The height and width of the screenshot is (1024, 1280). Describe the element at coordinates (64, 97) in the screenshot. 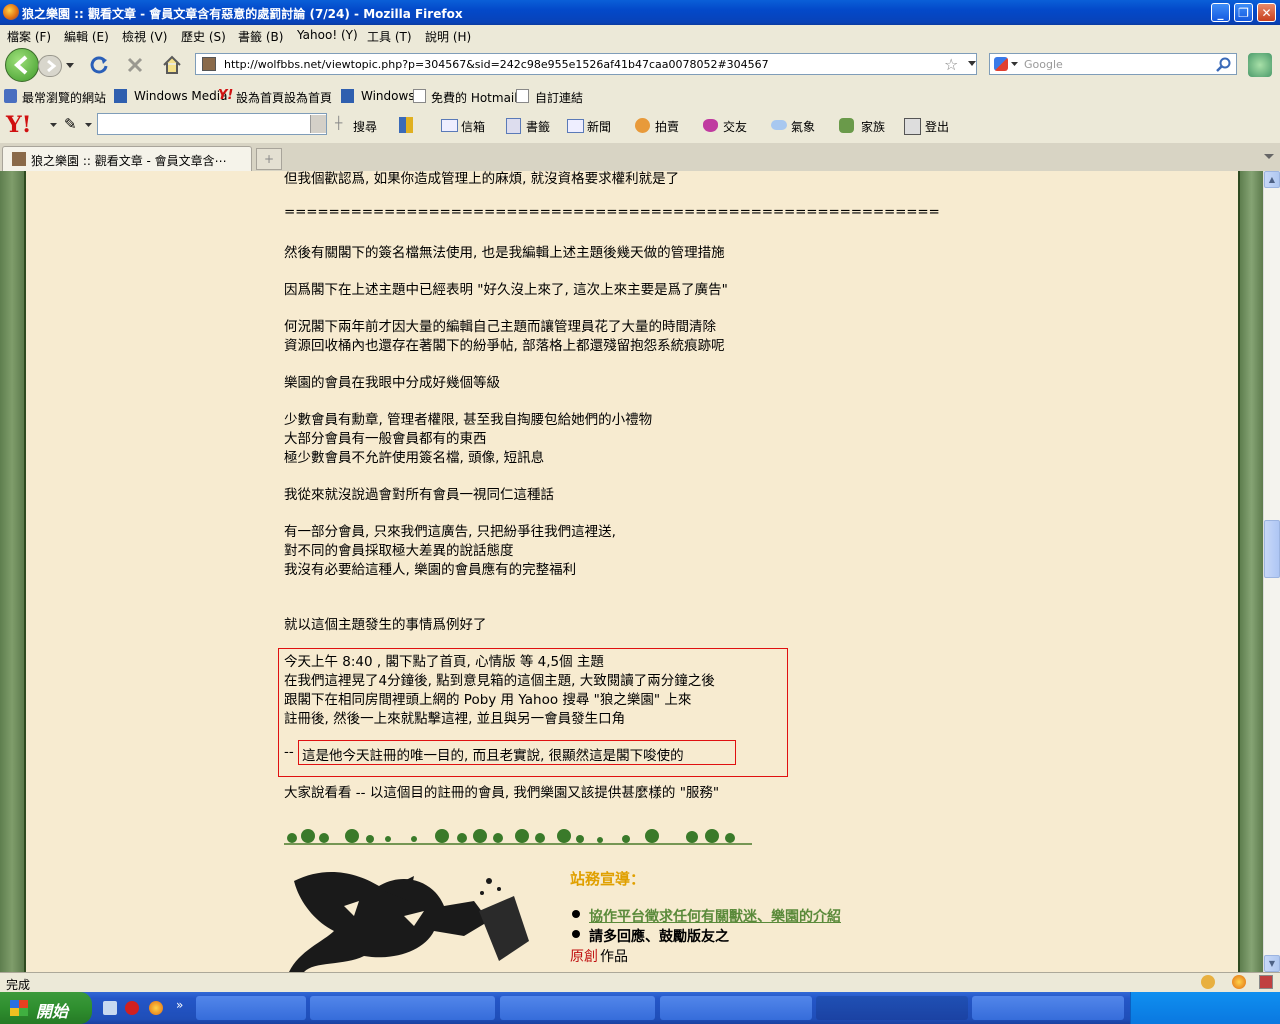

I see `bookmark-most-visited: 最常瀏覽的網站` at that location.